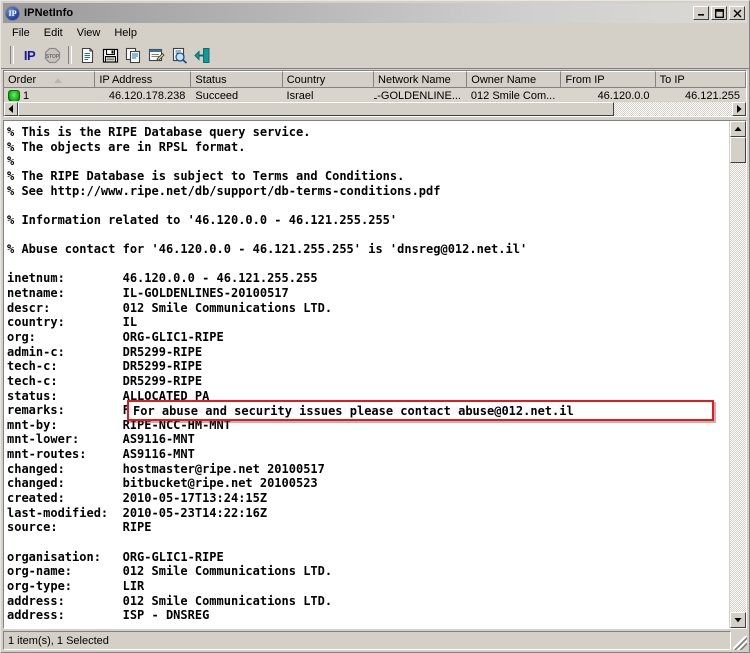 The width and height of the screenshot is (750, 653). What do you see at coordinates (101, 454) in the screenshot?
I see `details-line: mnt-routes: AS9116-MNT` at bounding box center [101, 454].